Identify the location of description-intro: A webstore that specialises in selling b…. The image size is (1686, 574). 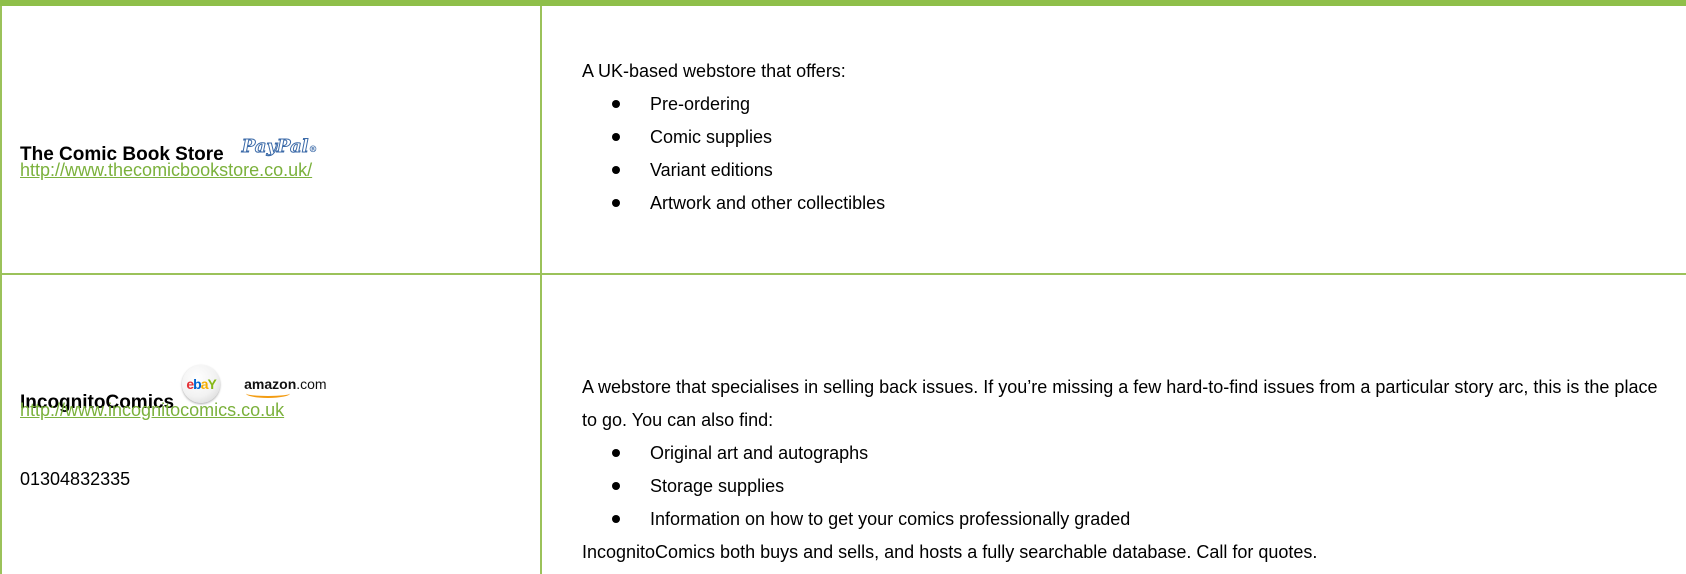
(1120, 403).